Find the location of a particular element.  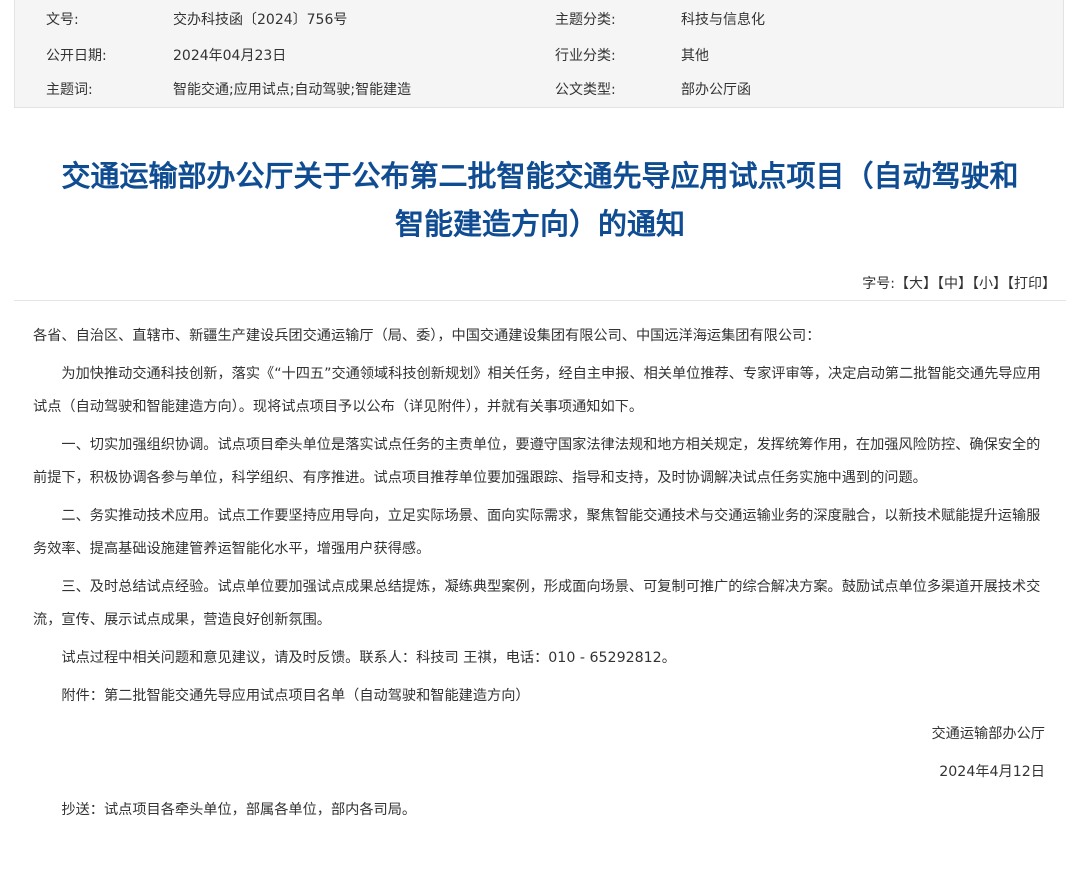

meta-value: 科技与信息化 is located at coordinates (723, 20).